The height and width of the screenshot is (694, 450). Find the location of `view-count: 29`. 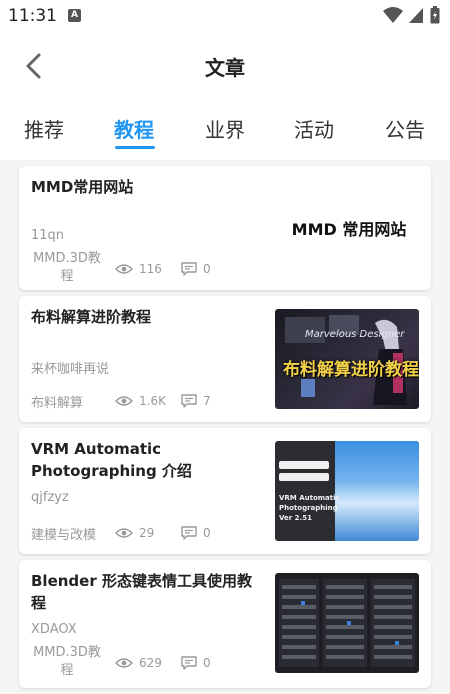

view-count: 29 is located at coordinates (134, 533).